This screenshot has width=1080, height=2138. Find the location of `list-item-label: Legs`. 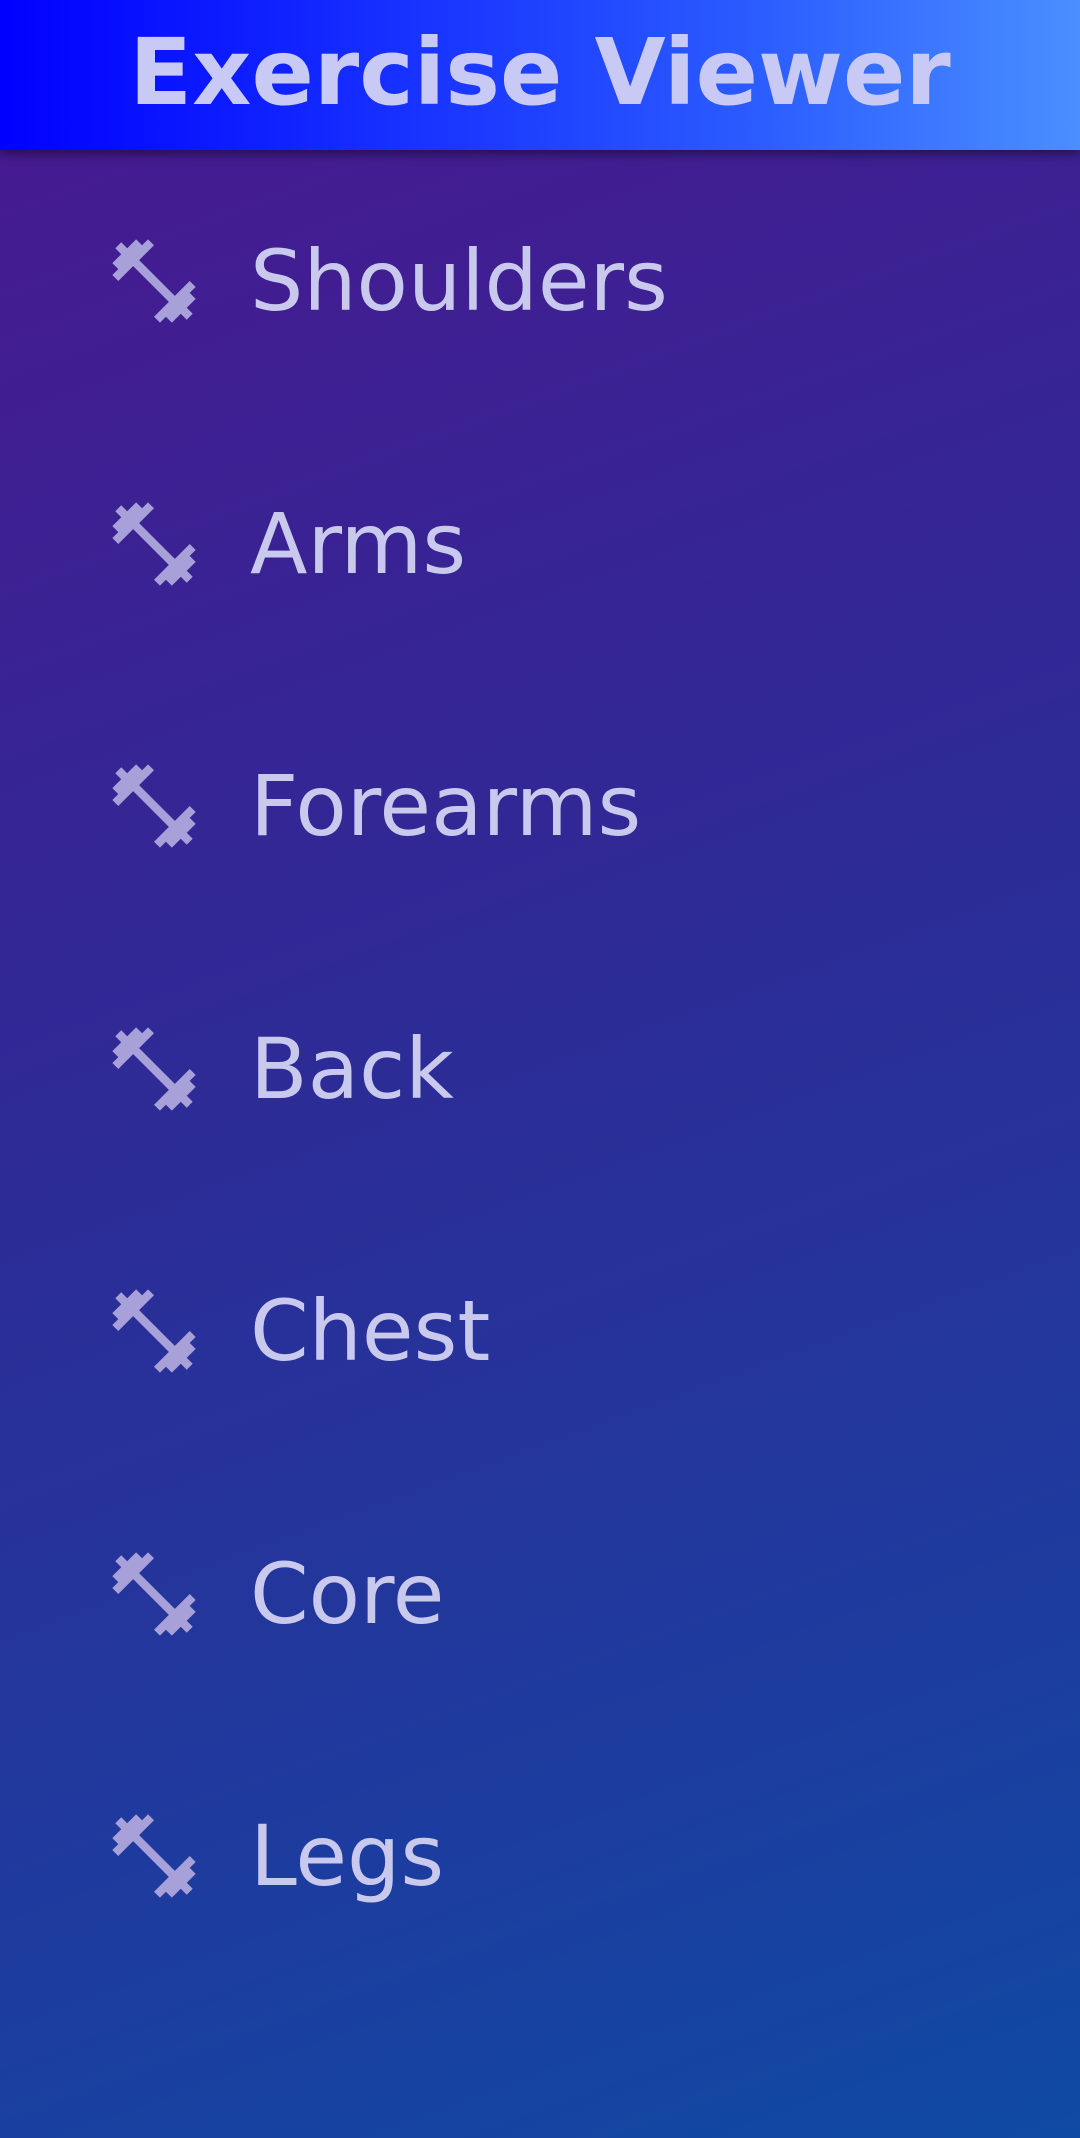

list-item-label: Legs is located at coordinates (347, 1856).